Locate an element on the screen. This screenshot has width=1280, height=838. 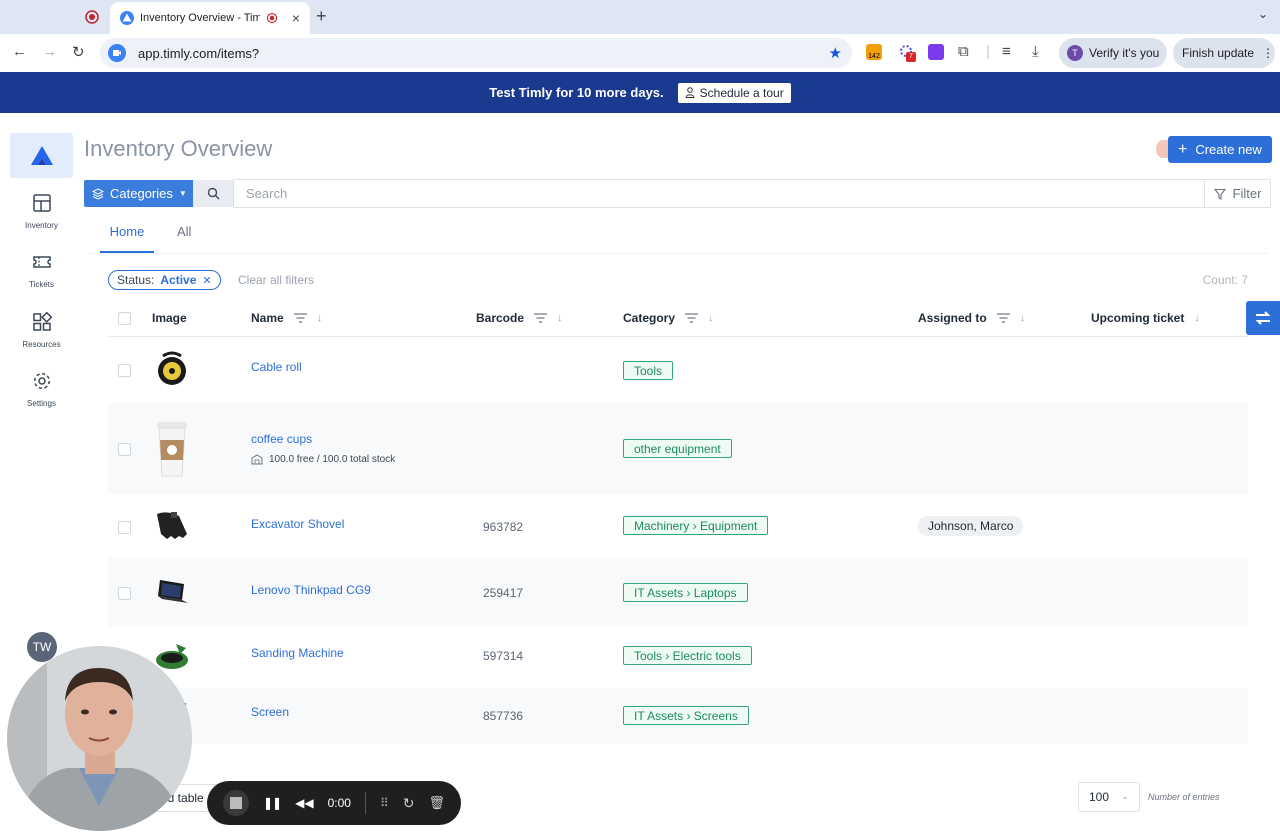
table-row: Screen 857736 IT Assets › Screens is located at coordinates (678, 716).